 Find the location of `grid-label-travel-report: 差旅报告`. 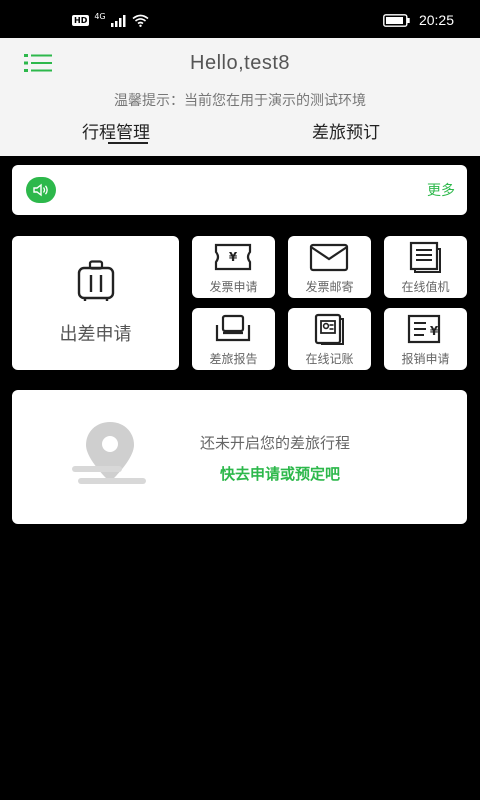

grid-label-travel-report: 差旅报告 is located at coordinates (233, 359).